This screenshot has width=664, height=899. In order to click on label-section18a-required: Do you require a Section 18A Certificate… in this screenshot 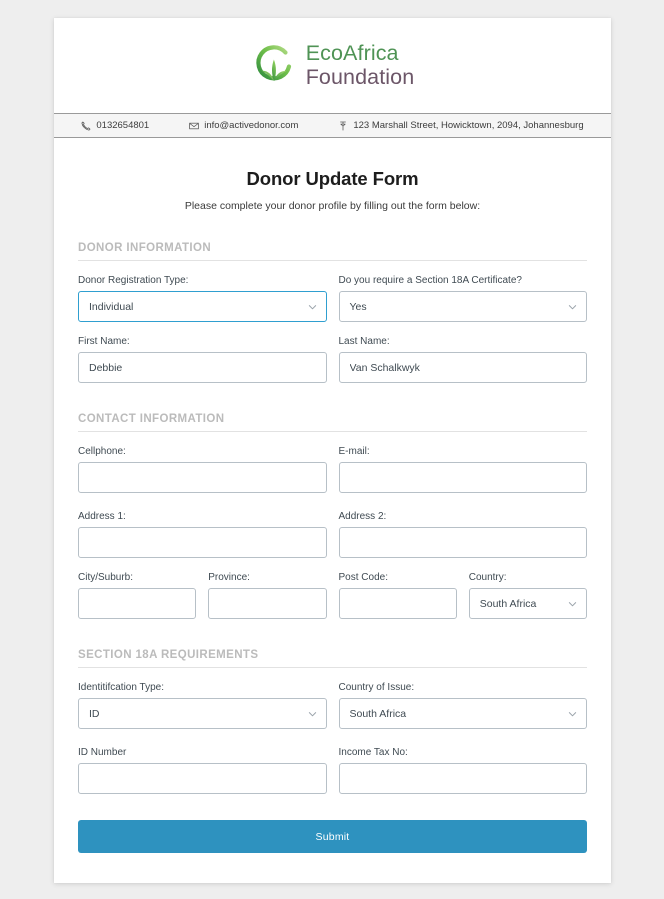, I will do `click(430, 280)`.